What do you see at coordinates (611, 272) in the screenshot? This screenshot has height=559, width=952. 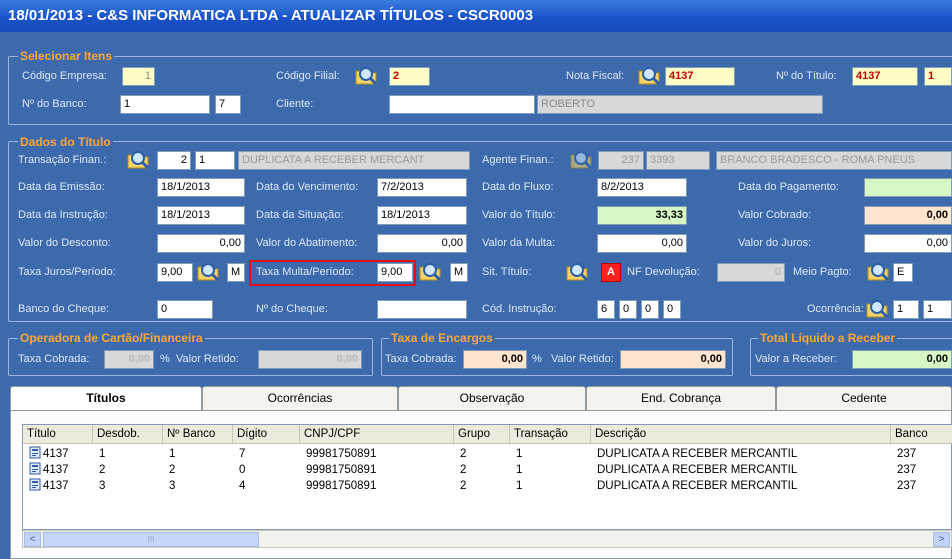 I see `sit-titulo-badge: A` at bounding box center [611, 272].